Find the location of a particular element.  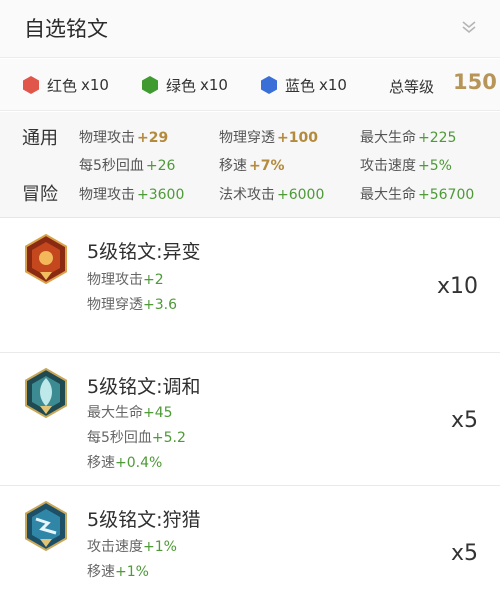

stat-value: +29 is located at coordinates (153, 138).